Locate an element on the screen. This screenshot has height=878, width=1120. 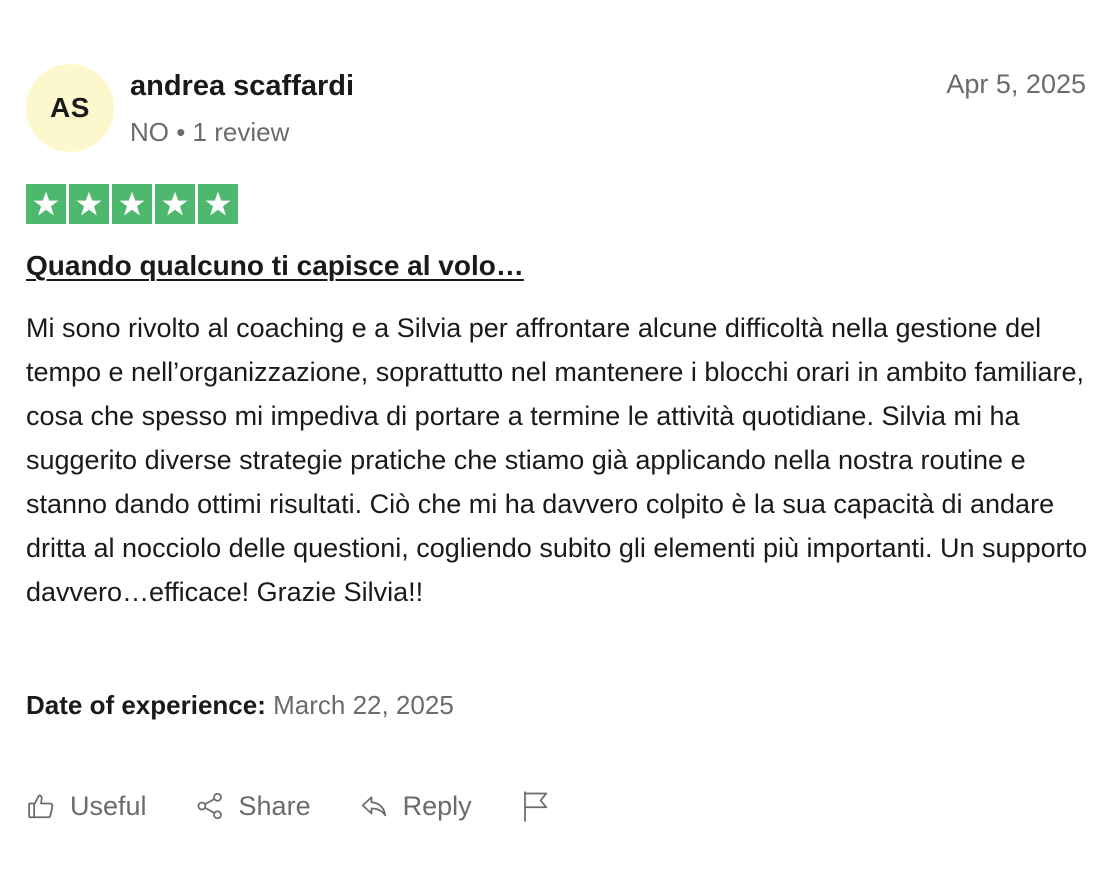
useful-button: Useful is located at coordinates (86, 806).